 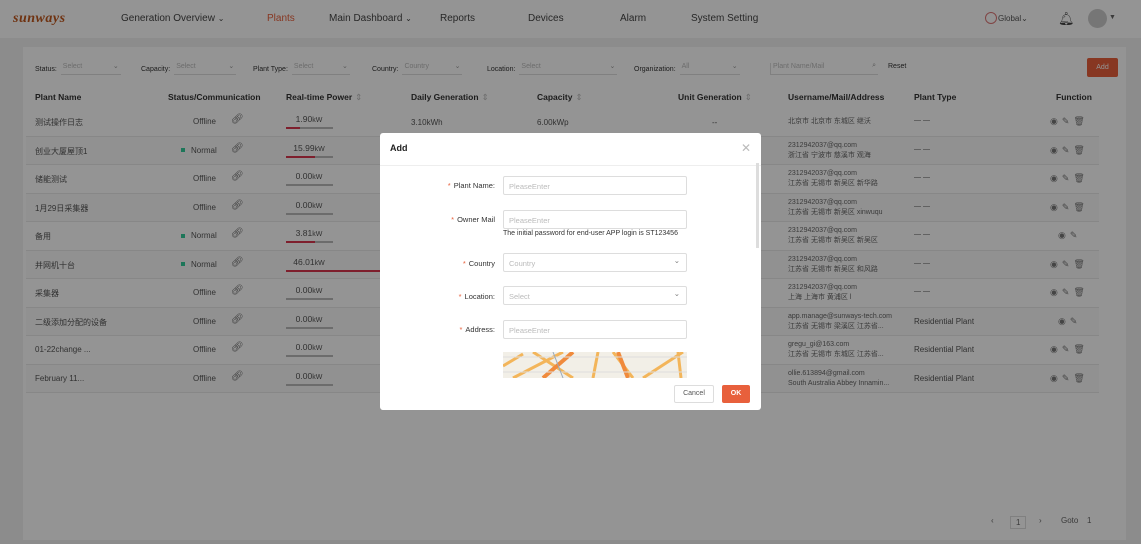 What do you see at coordinates (399, 148) in the screenshot?
I see `dialog-title: Add` at bounding box center [399, 148].